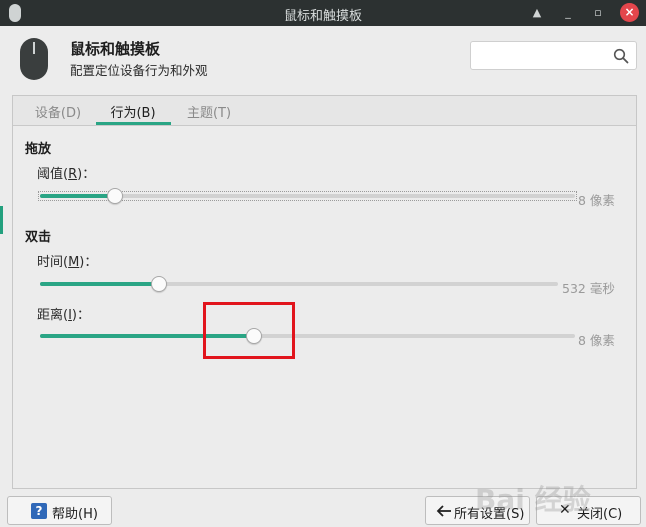  I want to click on maximize-button: ▫, so click(598, 13).